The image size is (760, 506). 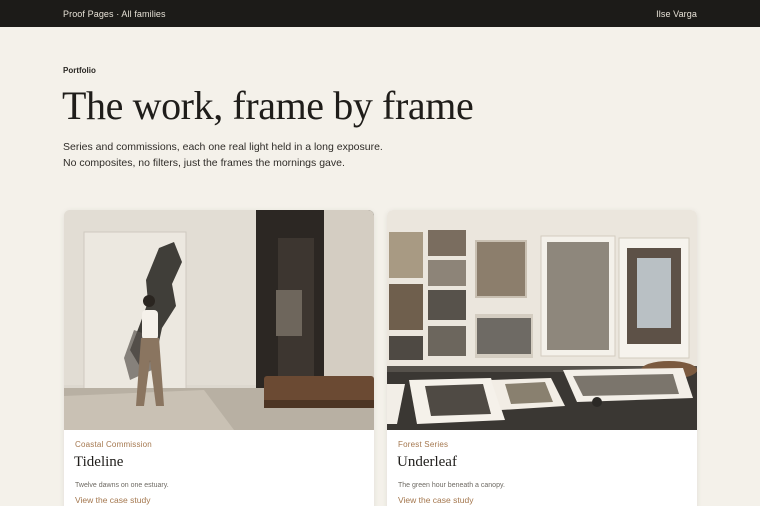 What do you see at coordinates (268, 105) in the screenshot?
I see `page-title: The work, frame by frame` at bounding box center [268, 105].